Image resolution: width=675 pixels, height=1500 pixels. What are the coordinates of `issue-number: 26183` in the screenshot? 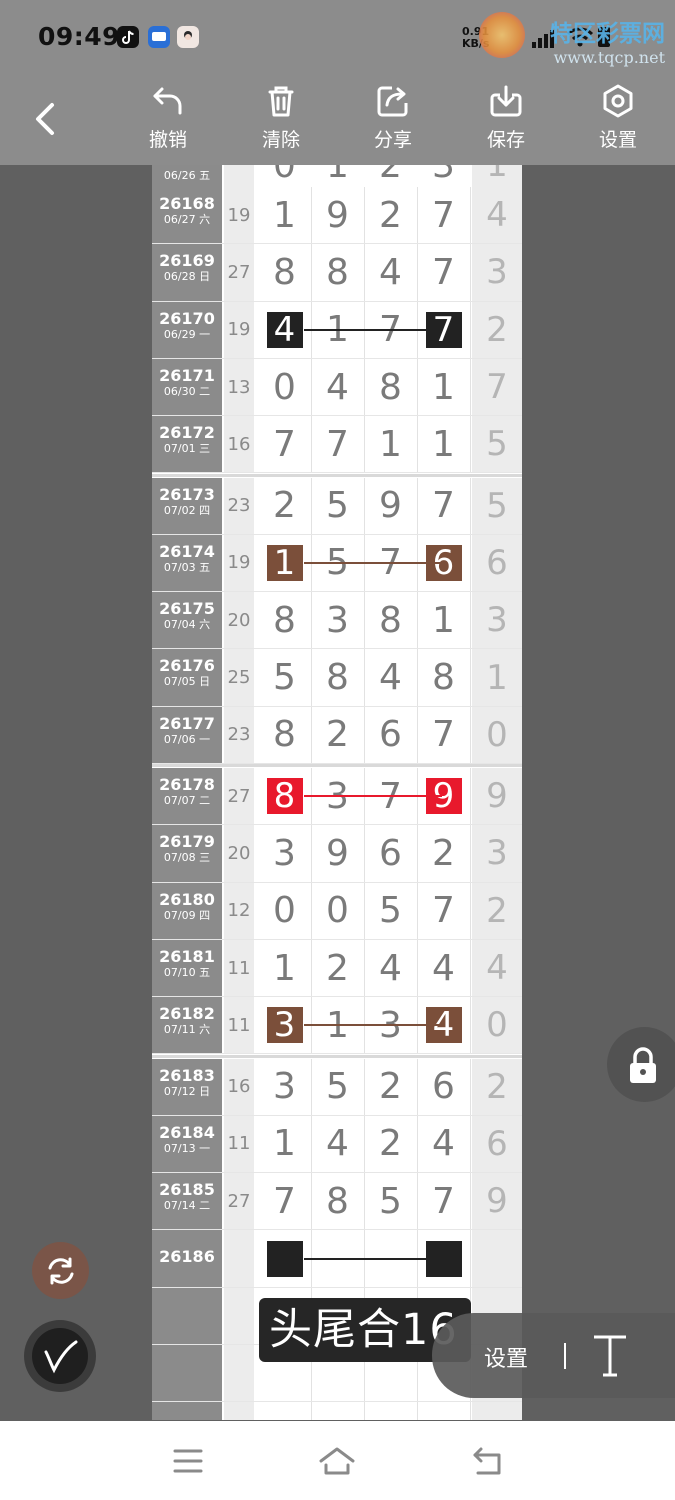 It's located at (187, 1075).